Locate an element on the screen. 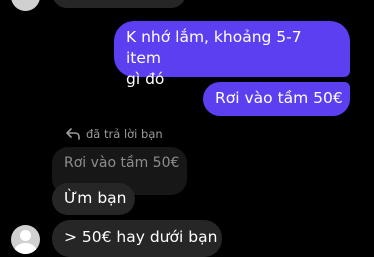  reply-indicator: đã trả lời bạn is located at coordinates (114, 134).